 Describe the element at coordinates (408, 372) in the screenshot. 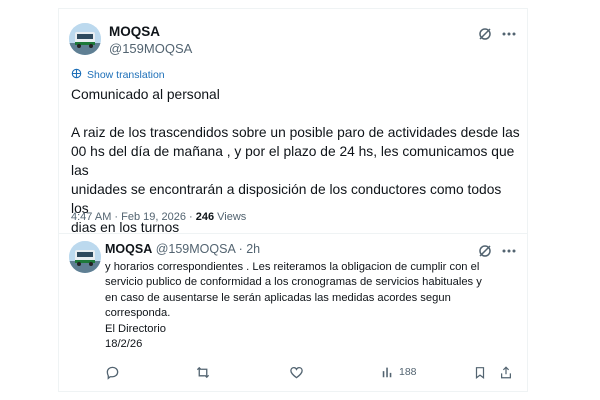

I see `reply-views-count: 188` at that location.